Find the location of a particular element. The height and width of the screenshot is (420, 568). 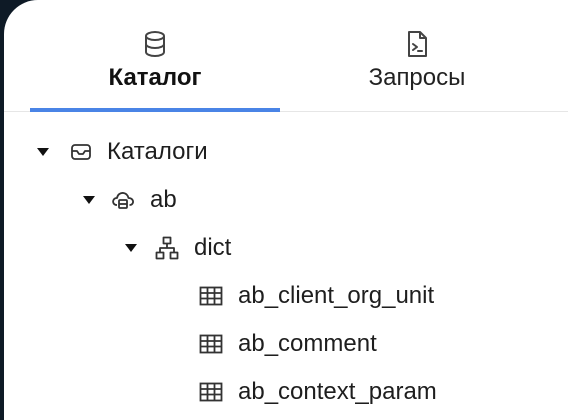

table-item: ab_client_org_unit is located at coordinates (286, 296).